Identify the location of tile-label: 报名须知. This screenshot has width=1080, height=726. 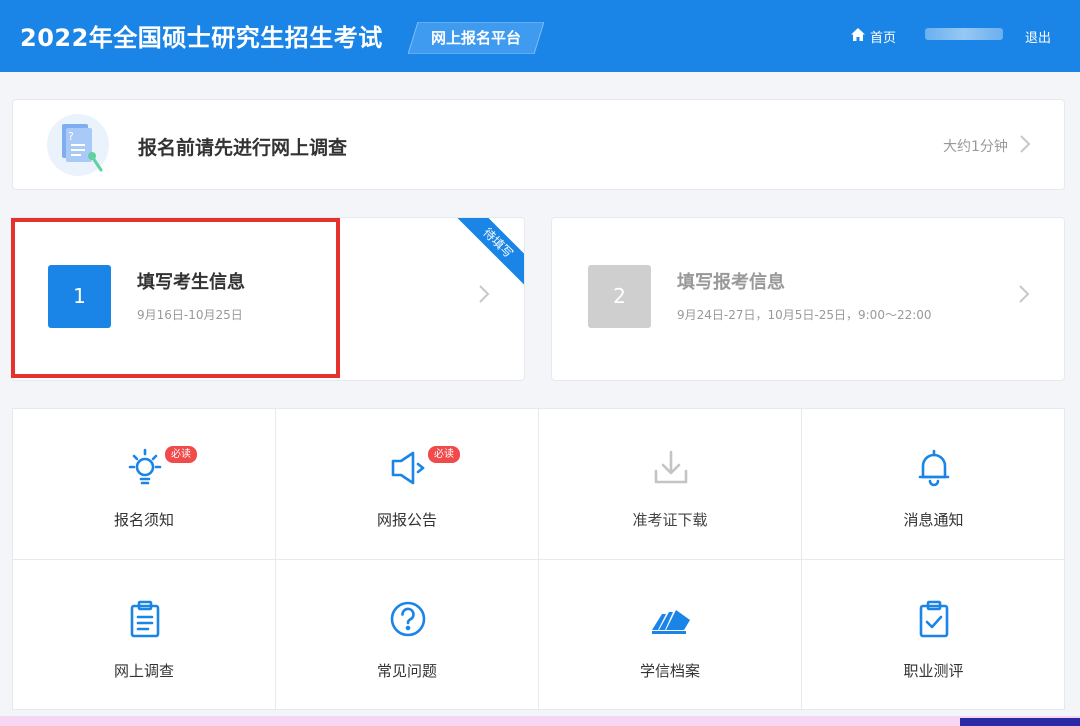
(143, 520).